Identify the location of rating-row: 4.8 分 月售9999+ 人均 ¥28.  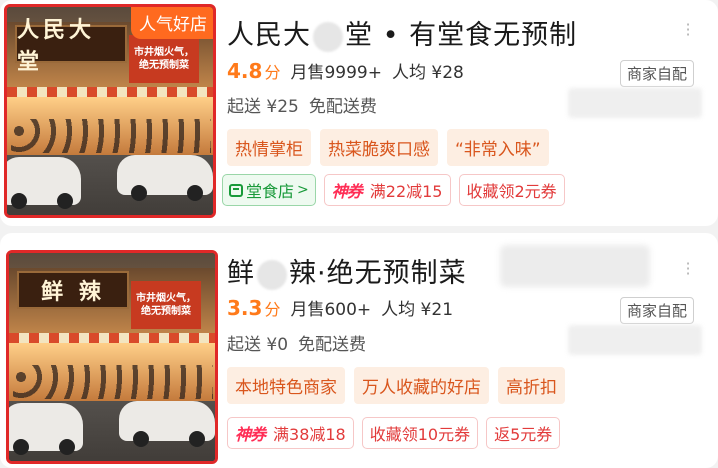
(345, 71).